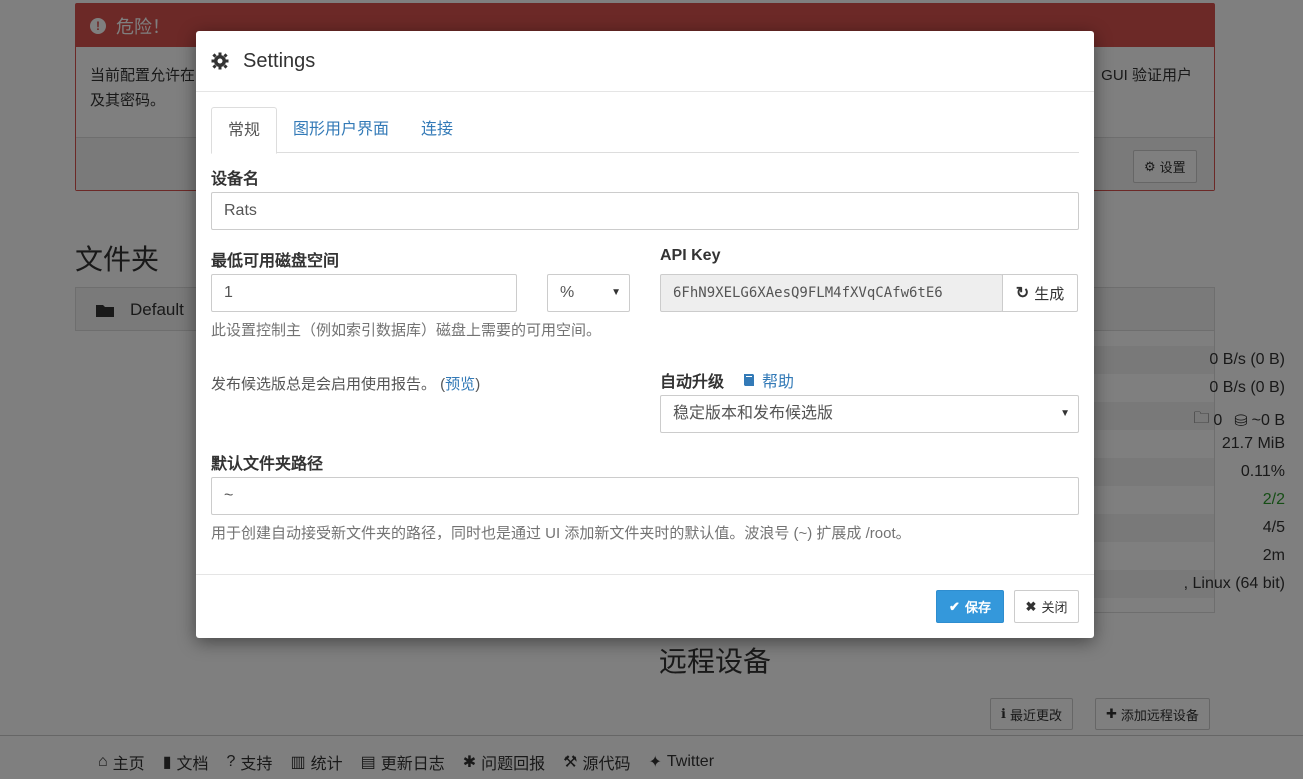 The height and width of the screenshot is (779, 1303). I want to click on min-disk-unit-value: %, so click(567, 292).